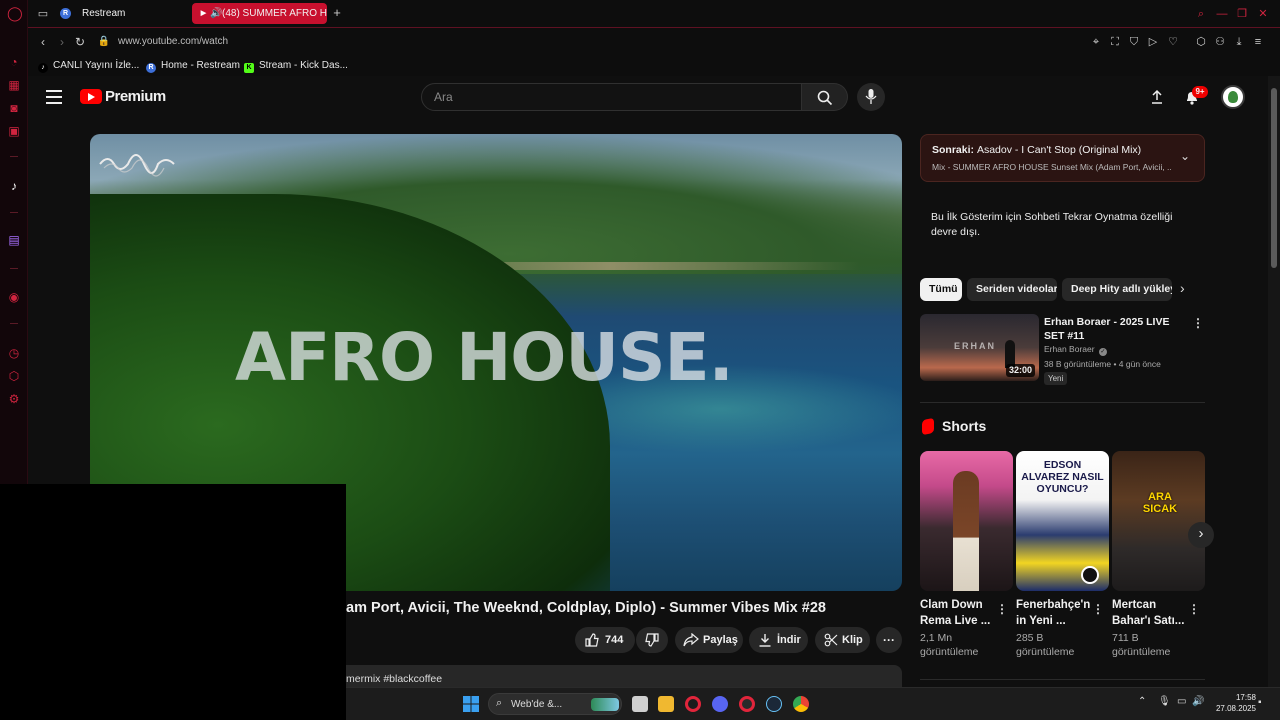 This screenshot has width=1280, height=720. What do you see at coordinates (871, 97) in the screenshot?
I see `voice-search-button` at bounding box center [871, 97].